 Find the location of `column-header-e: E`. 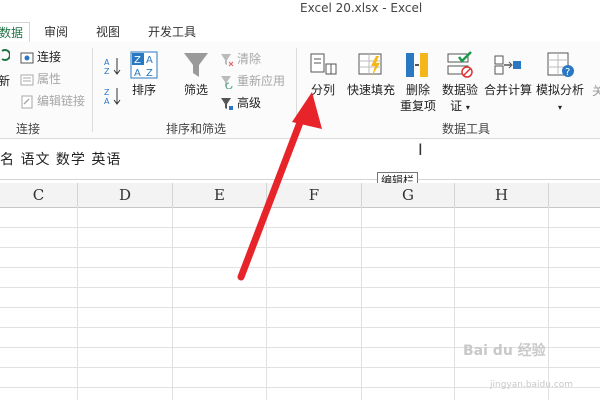

column-header-e: E is located at coordinates (220, 195).